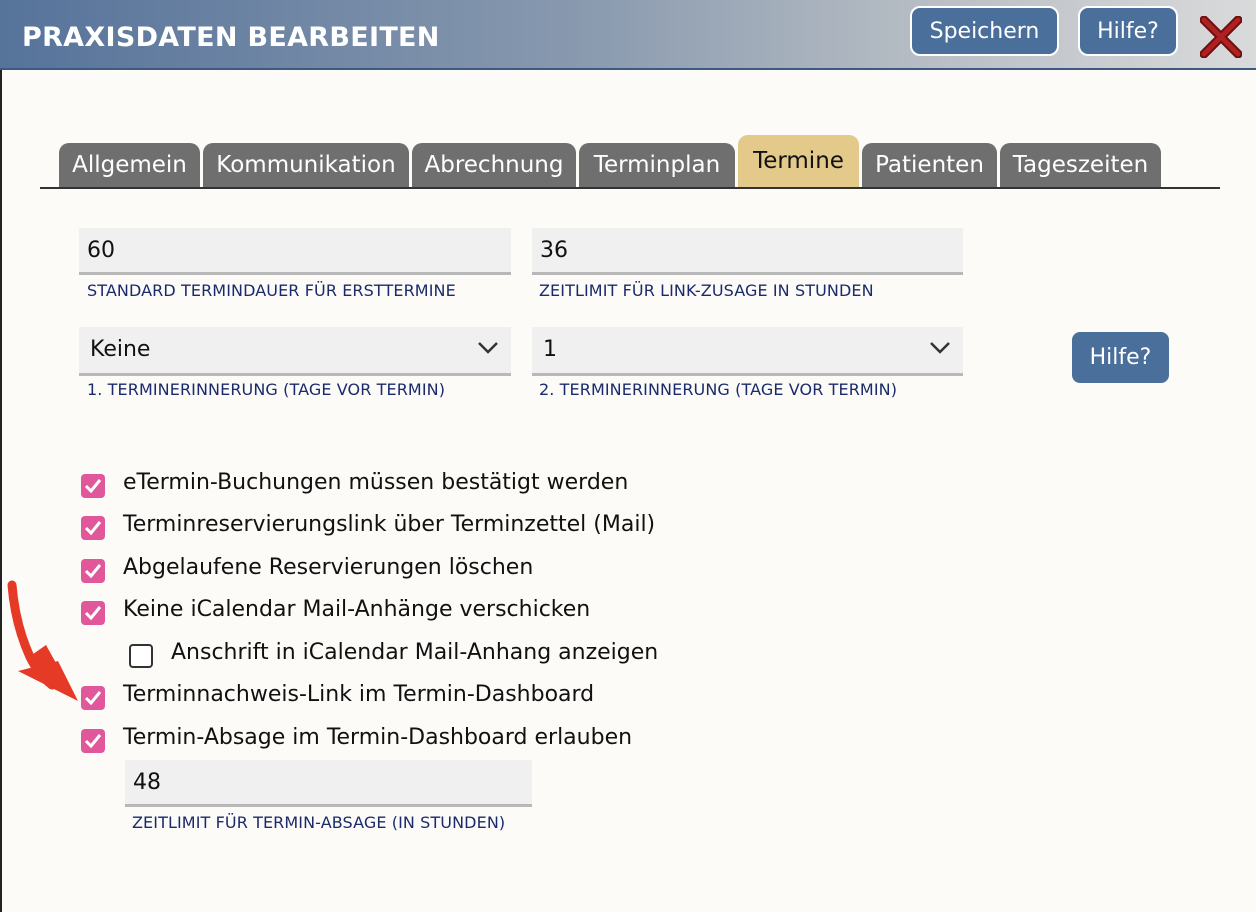  What do you see at coordinates (1221, 37) in the screenshot?
I see `close-icon` at bounding box center [1221, 37].